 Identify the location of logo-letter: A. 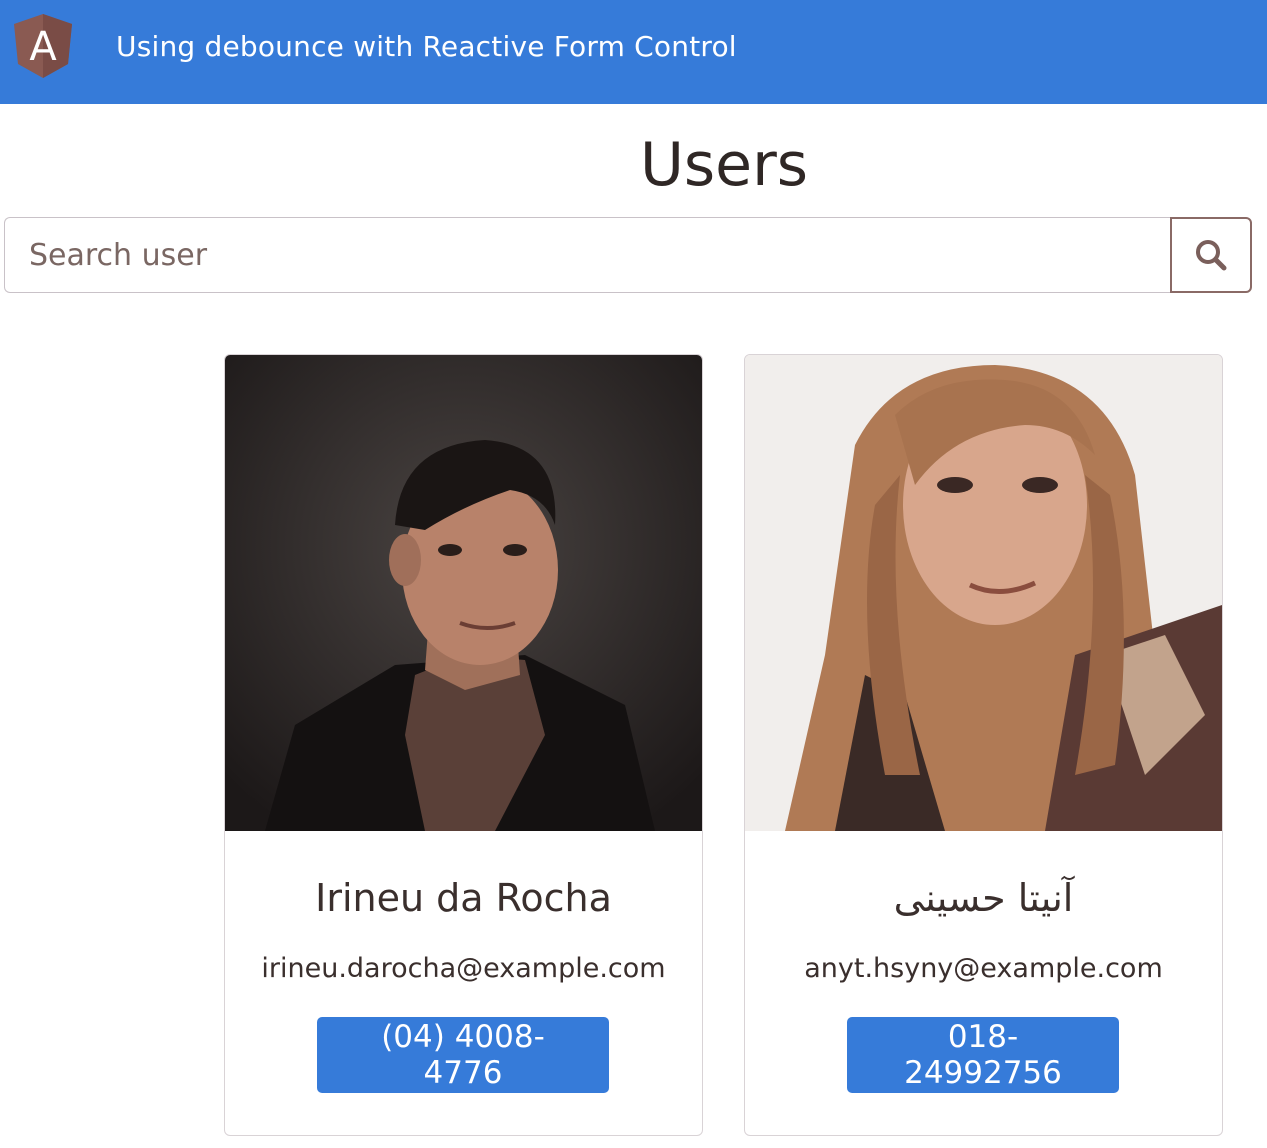
(43, 47).